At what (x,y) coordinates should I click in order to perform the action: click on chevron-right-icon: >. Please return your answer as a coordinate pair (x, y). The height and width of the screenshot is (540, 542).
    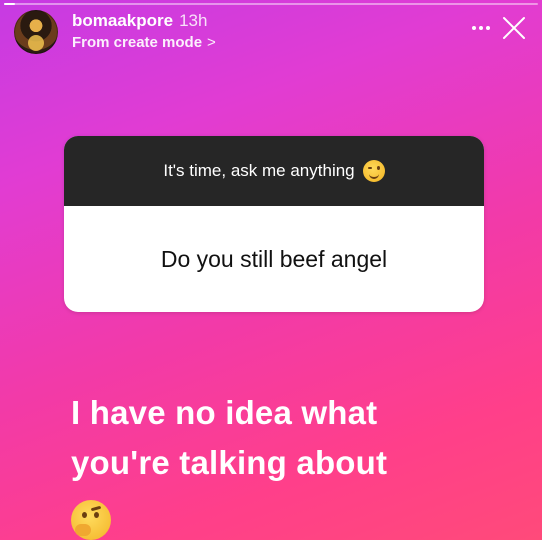
    Looking at the image, I should click on (211, 42).